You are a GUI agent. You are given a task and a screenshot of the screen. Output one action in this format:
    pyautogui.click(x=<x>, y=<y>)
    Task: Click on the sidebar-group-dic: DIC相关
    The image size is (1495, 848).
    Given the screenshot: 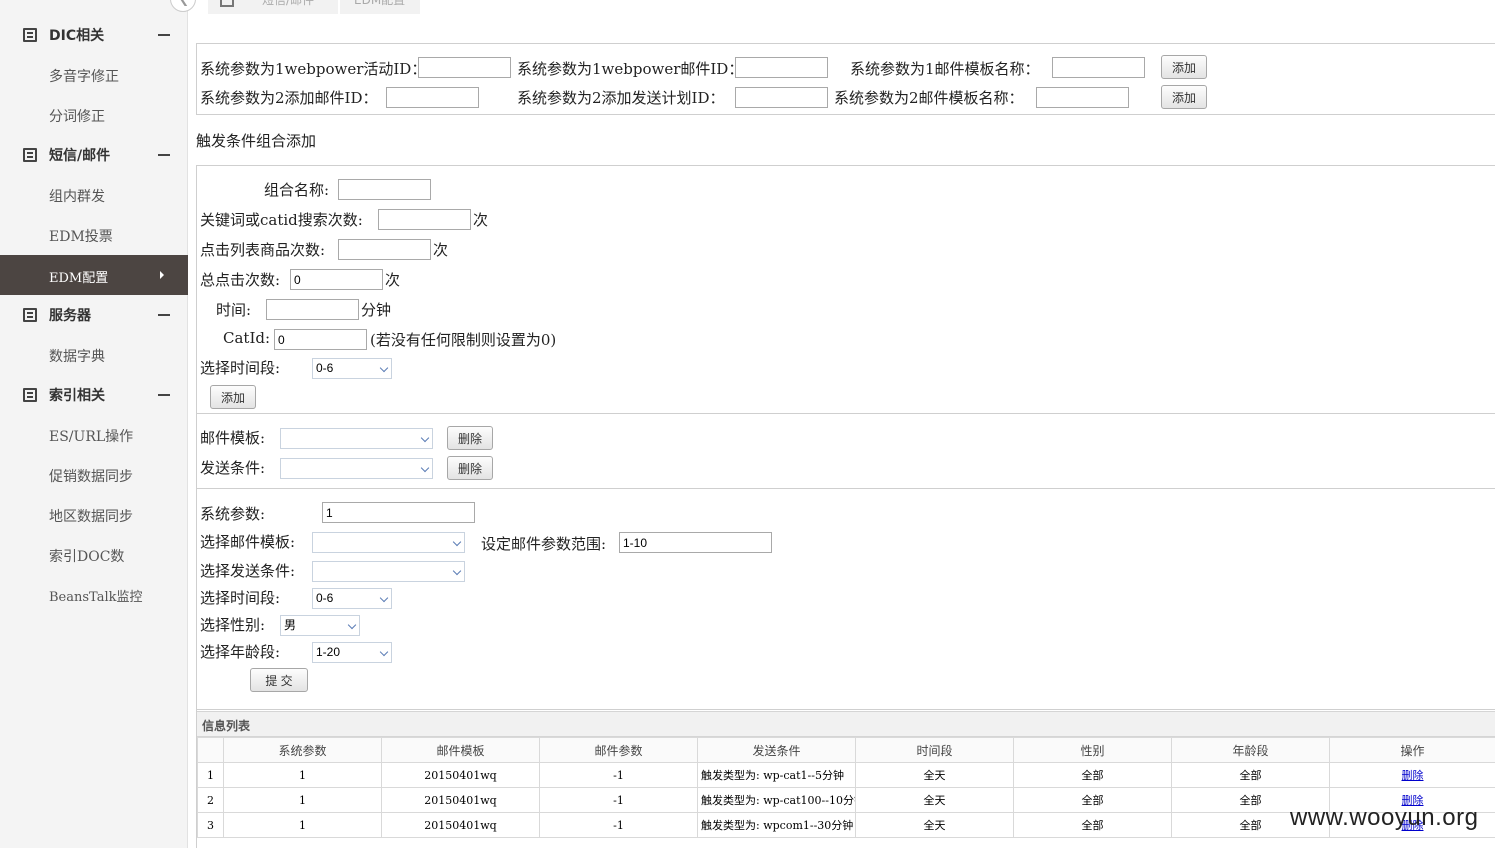 What is the action you would take?
    pyautogui.click(x=94, y=35)
    